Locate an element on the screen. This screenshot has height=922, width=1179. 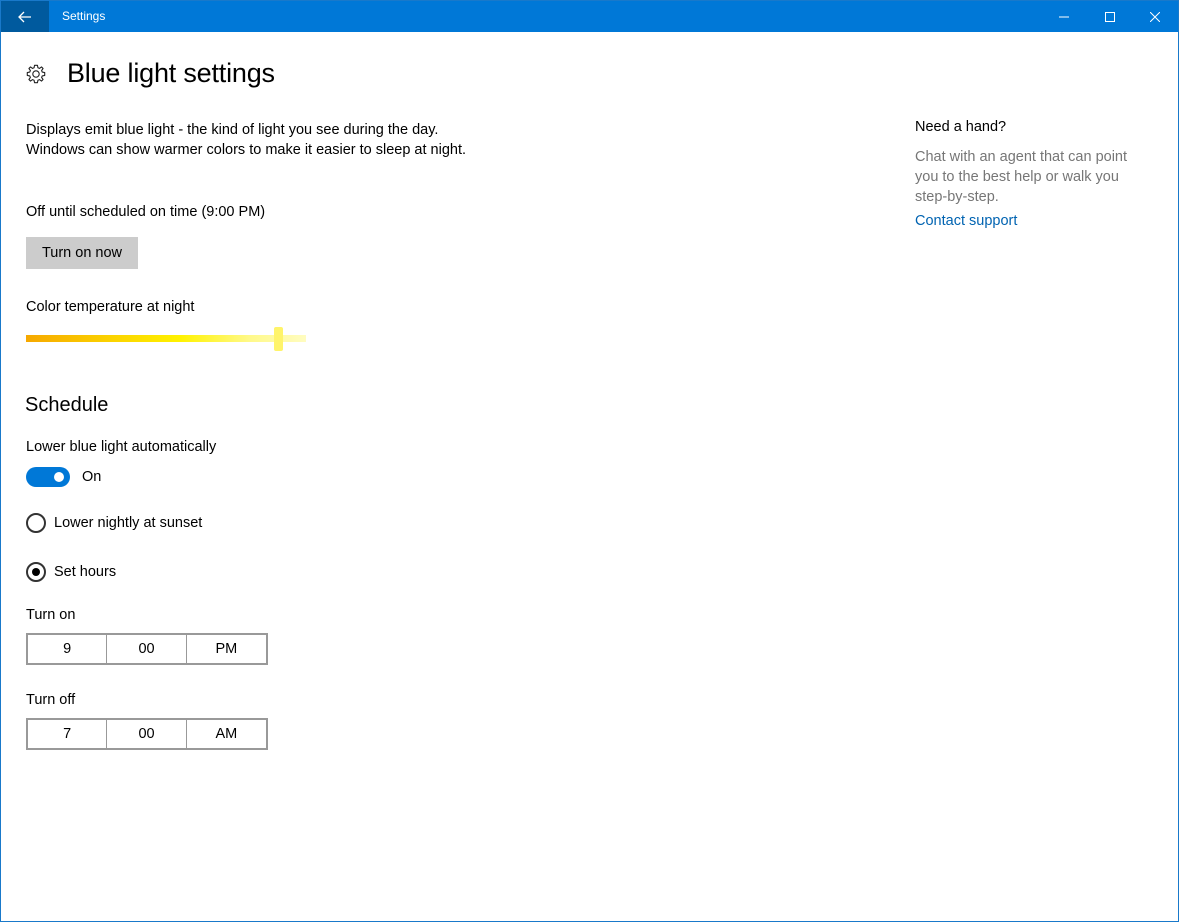
turn-off-period: AM is located at coordinates (226, 734).